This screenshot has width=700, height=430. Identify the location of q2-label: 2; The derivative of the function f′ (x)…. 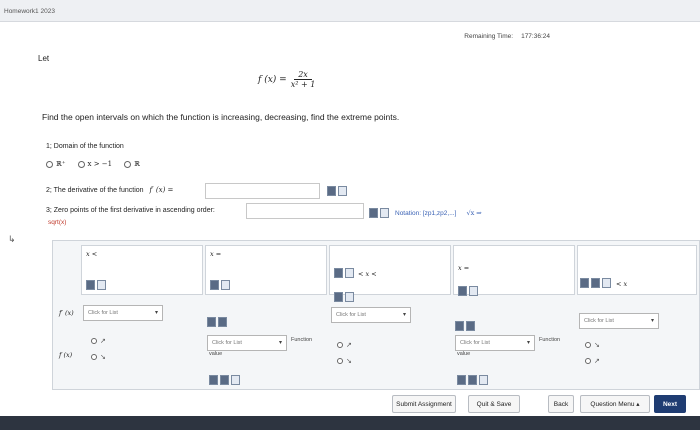
(110, 190).